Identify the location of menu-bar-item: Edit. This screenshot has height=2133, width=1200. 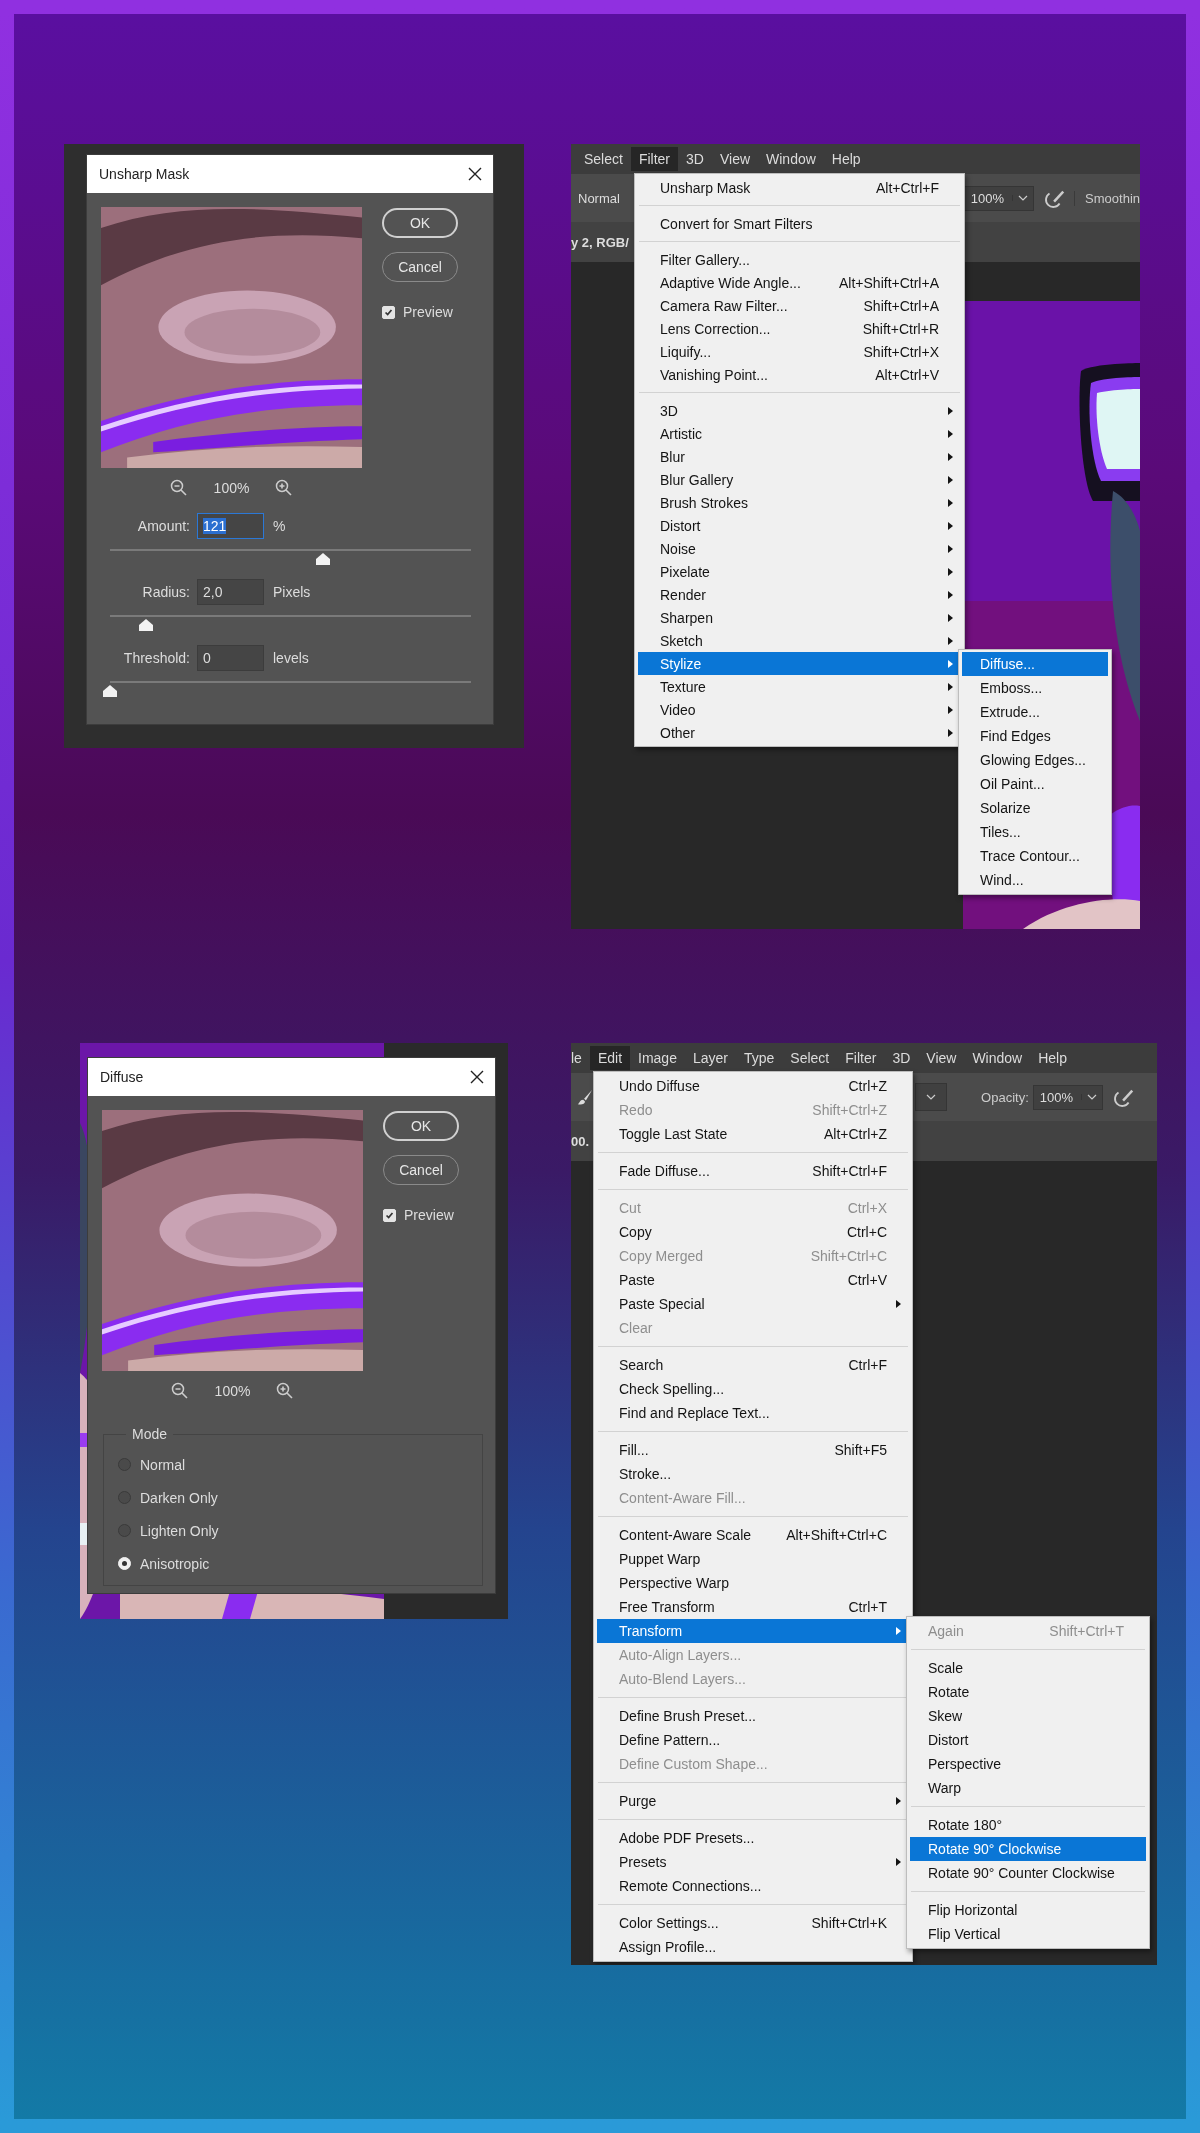
(610, 1058).